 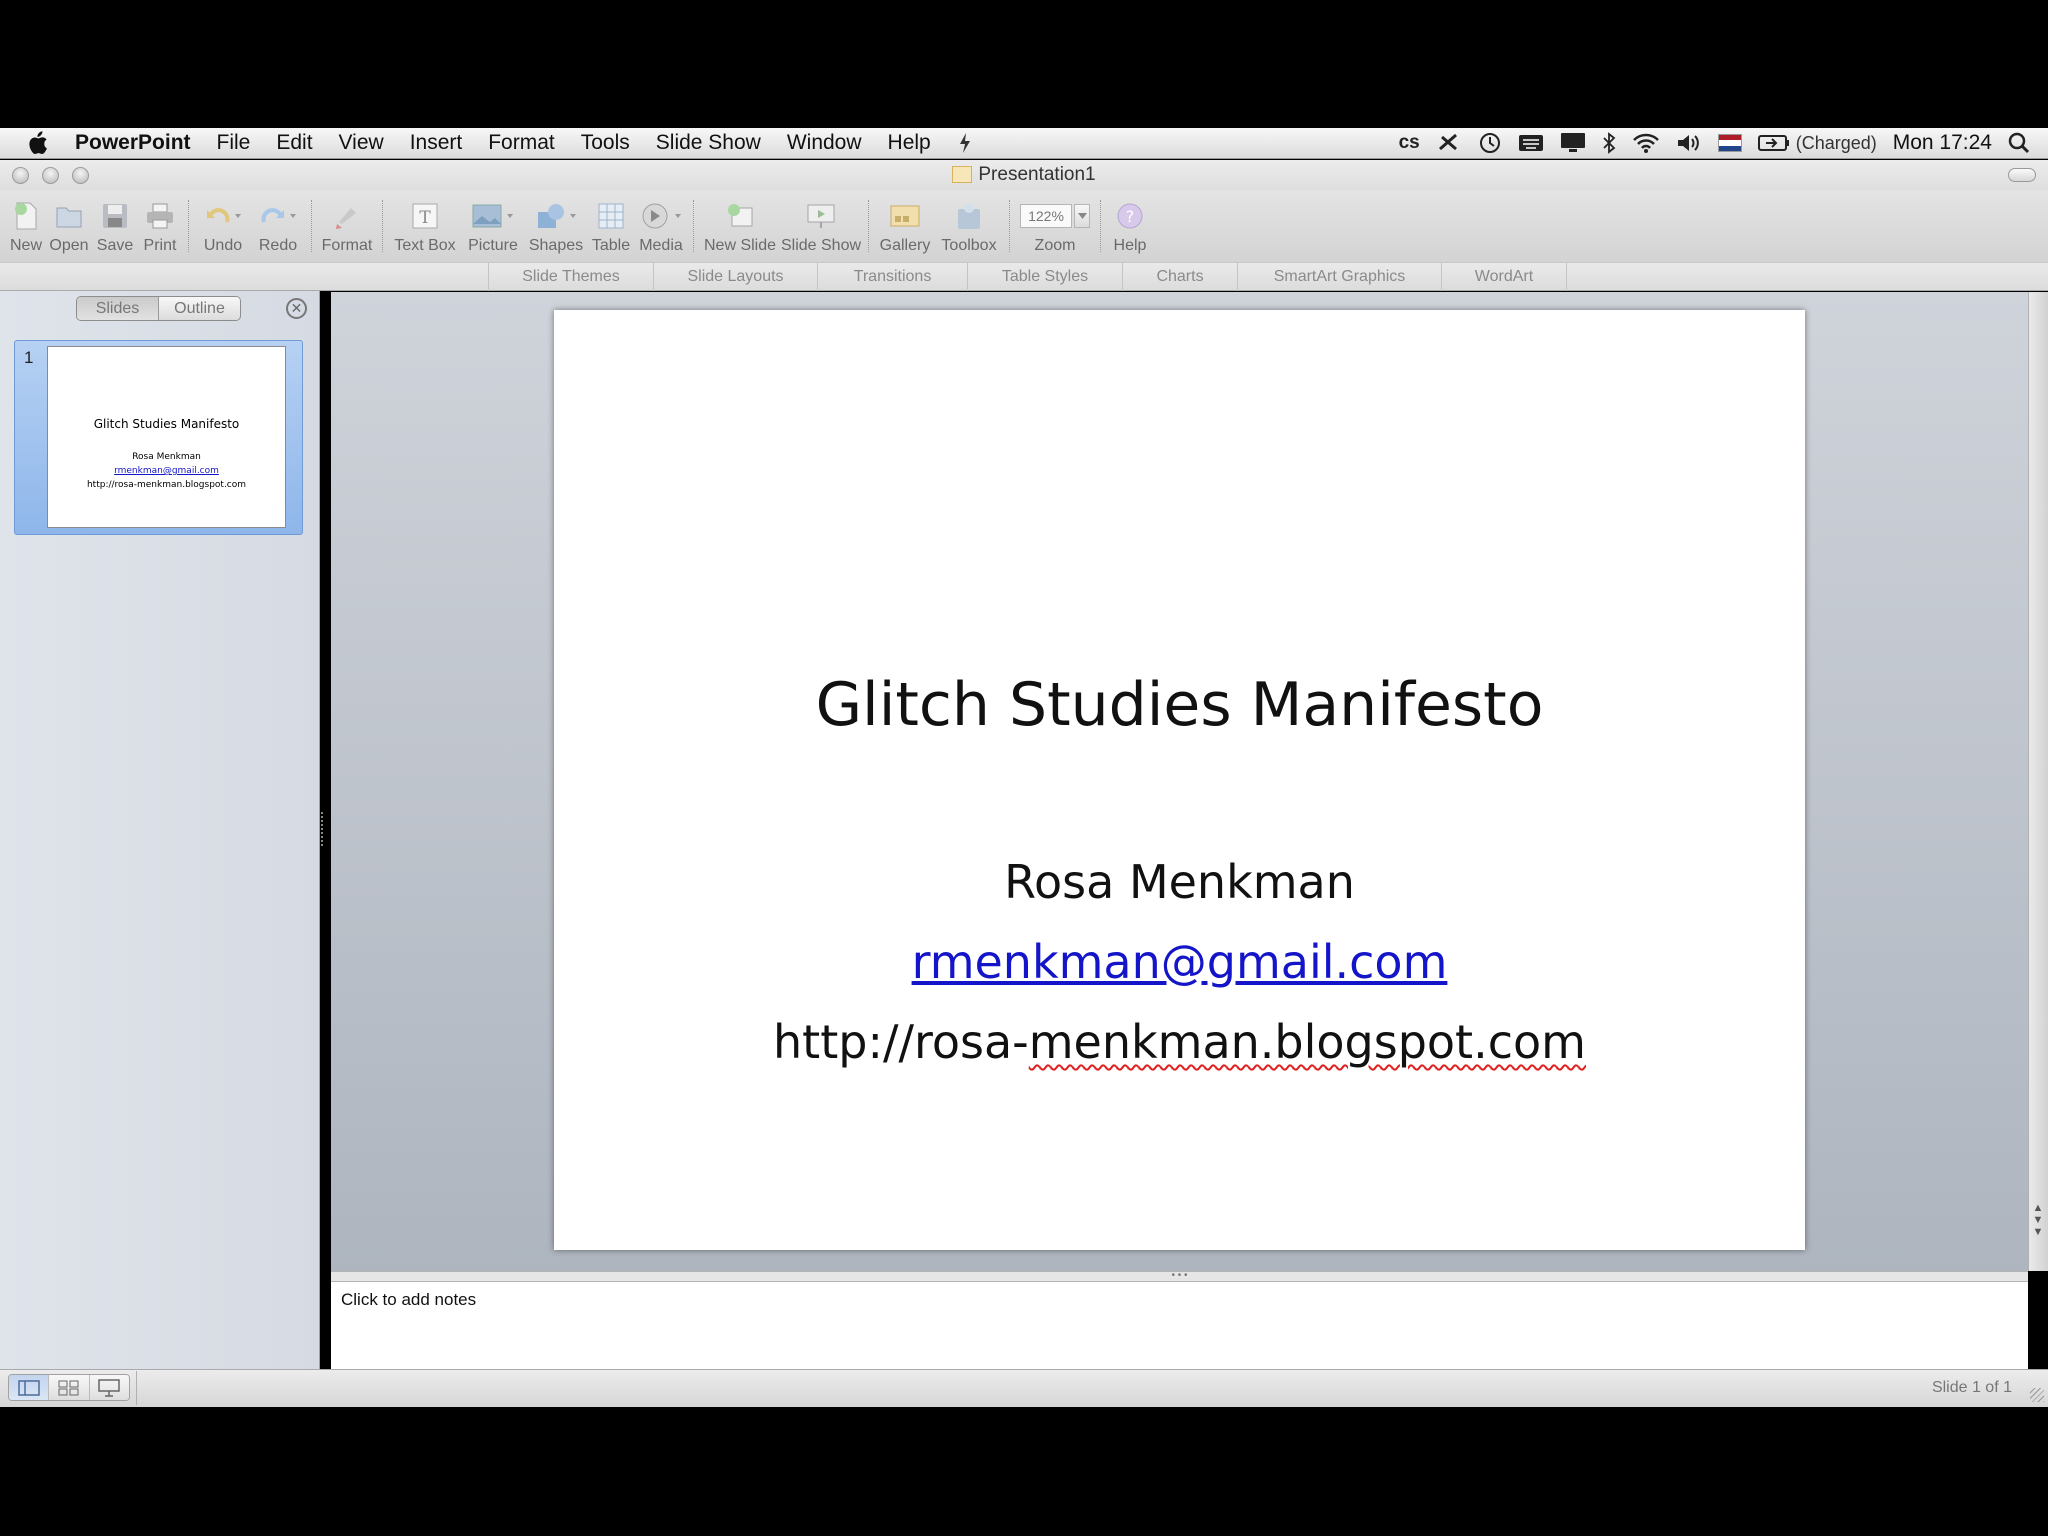 I want to click on help-button: ? Help, so click(x=1130, y=226).